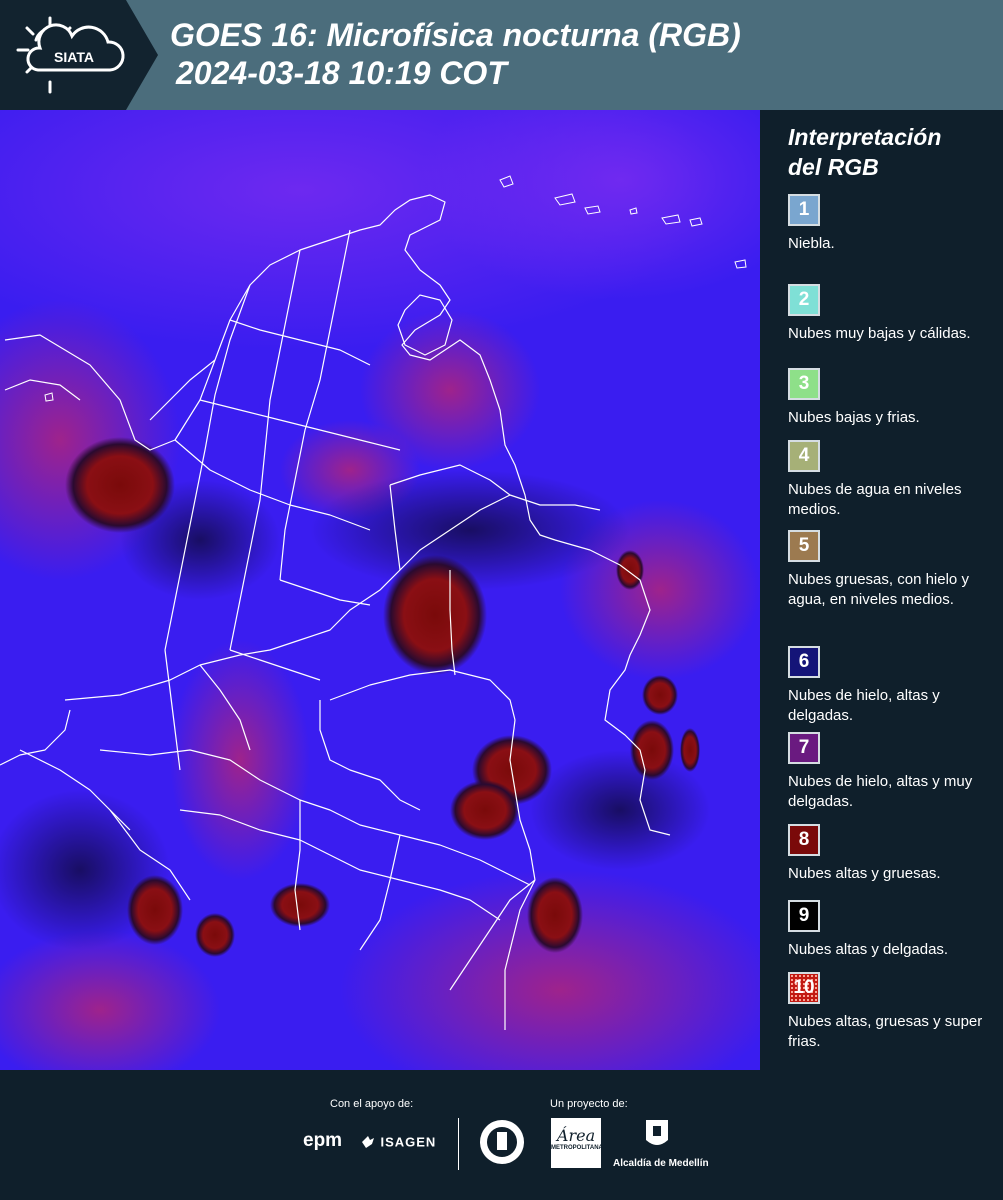 This screenshot has height=1200, width=1003. I want to click on legend-item: 7 Nubes de hielo, altas y muy delgadas., so click(888, 772).